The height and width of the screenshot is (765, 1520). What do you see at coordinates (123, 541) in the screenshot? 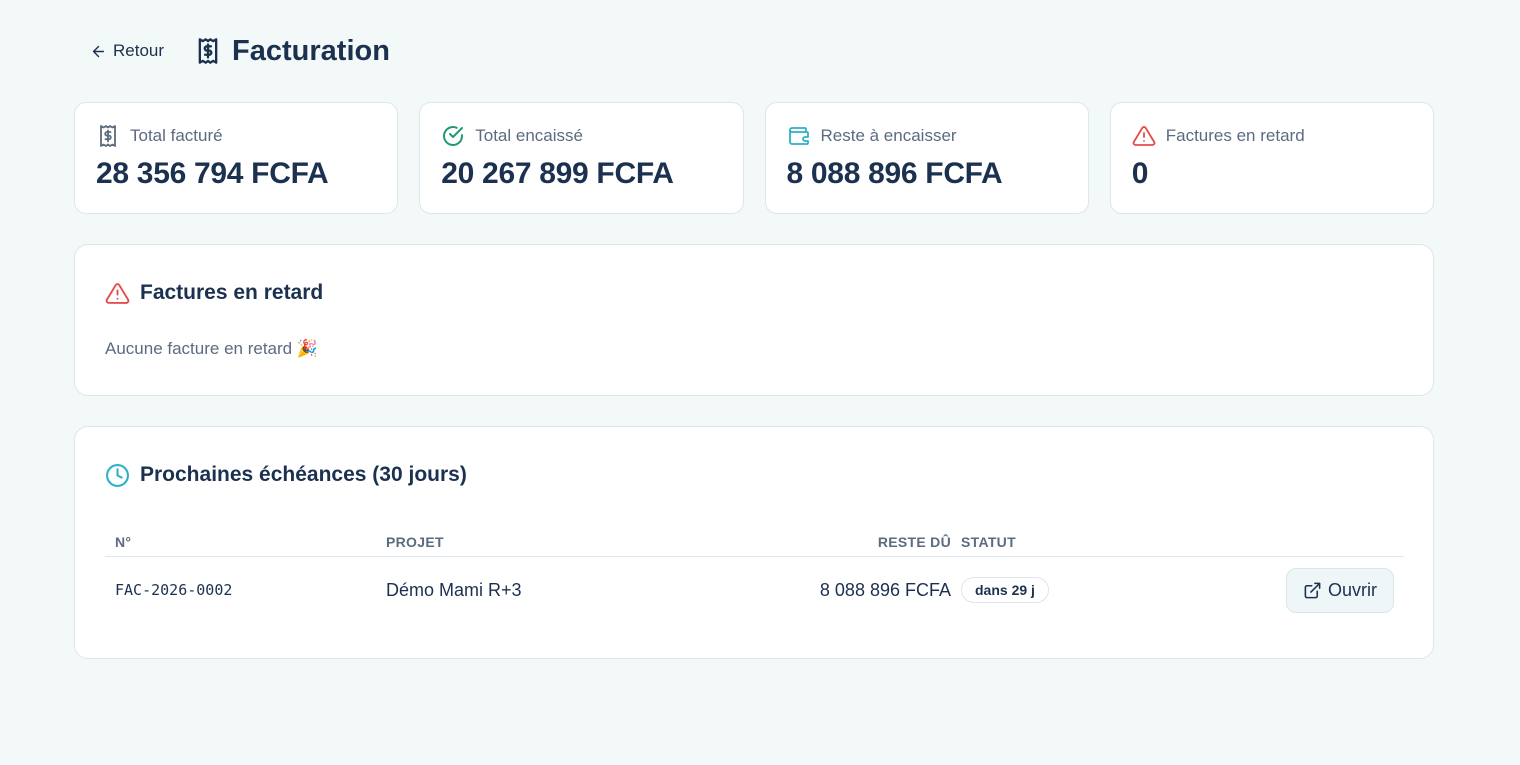
I see `column-header-number: N°` at bounding box center [123, 541].